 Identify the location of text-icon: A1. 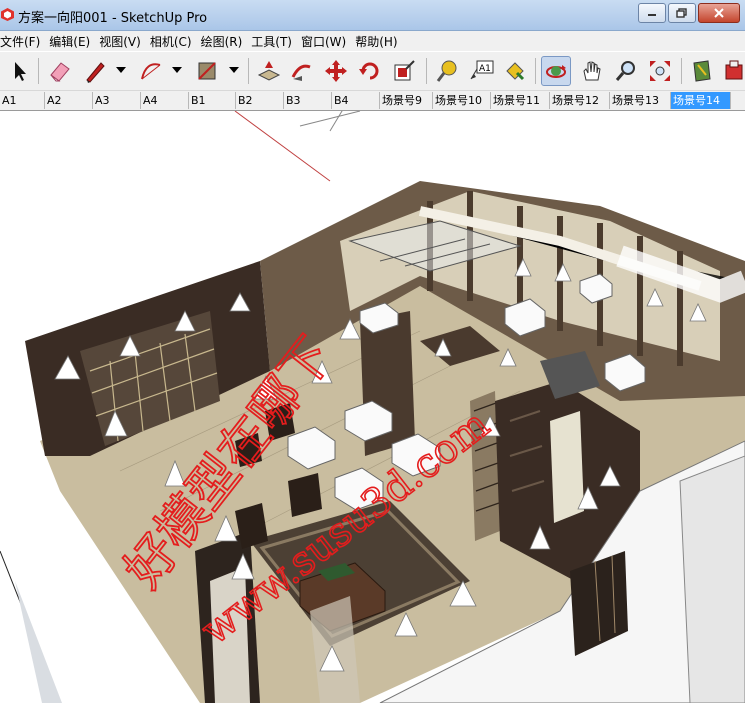
(482, 70).